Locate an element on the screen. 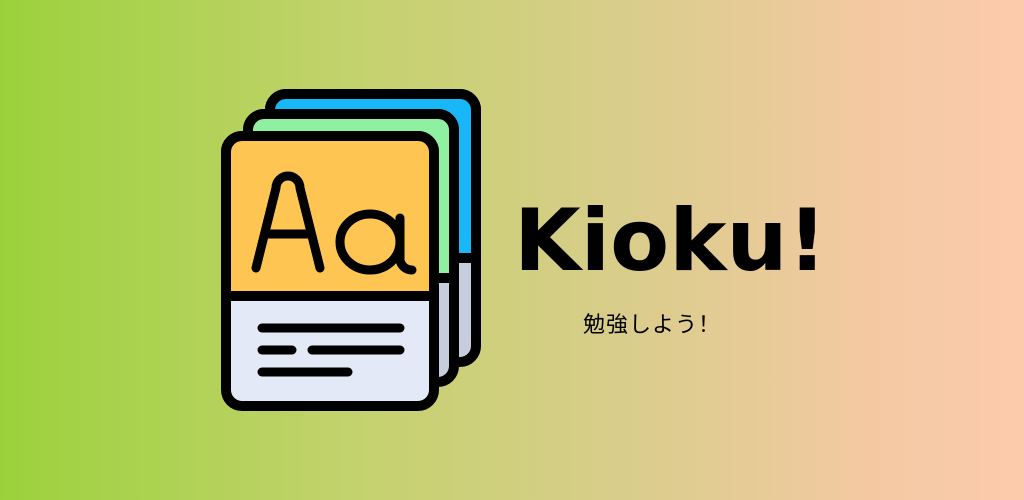  app-name: Kioku! is located at coordinates (670, 241).